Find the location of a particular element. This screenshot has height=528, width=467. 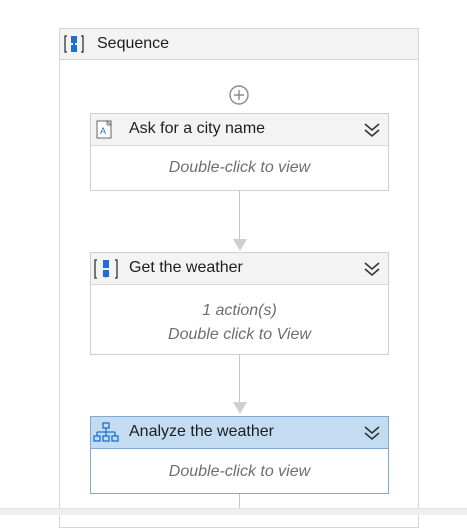

svg-text: A is located at coordinates (103, 131).